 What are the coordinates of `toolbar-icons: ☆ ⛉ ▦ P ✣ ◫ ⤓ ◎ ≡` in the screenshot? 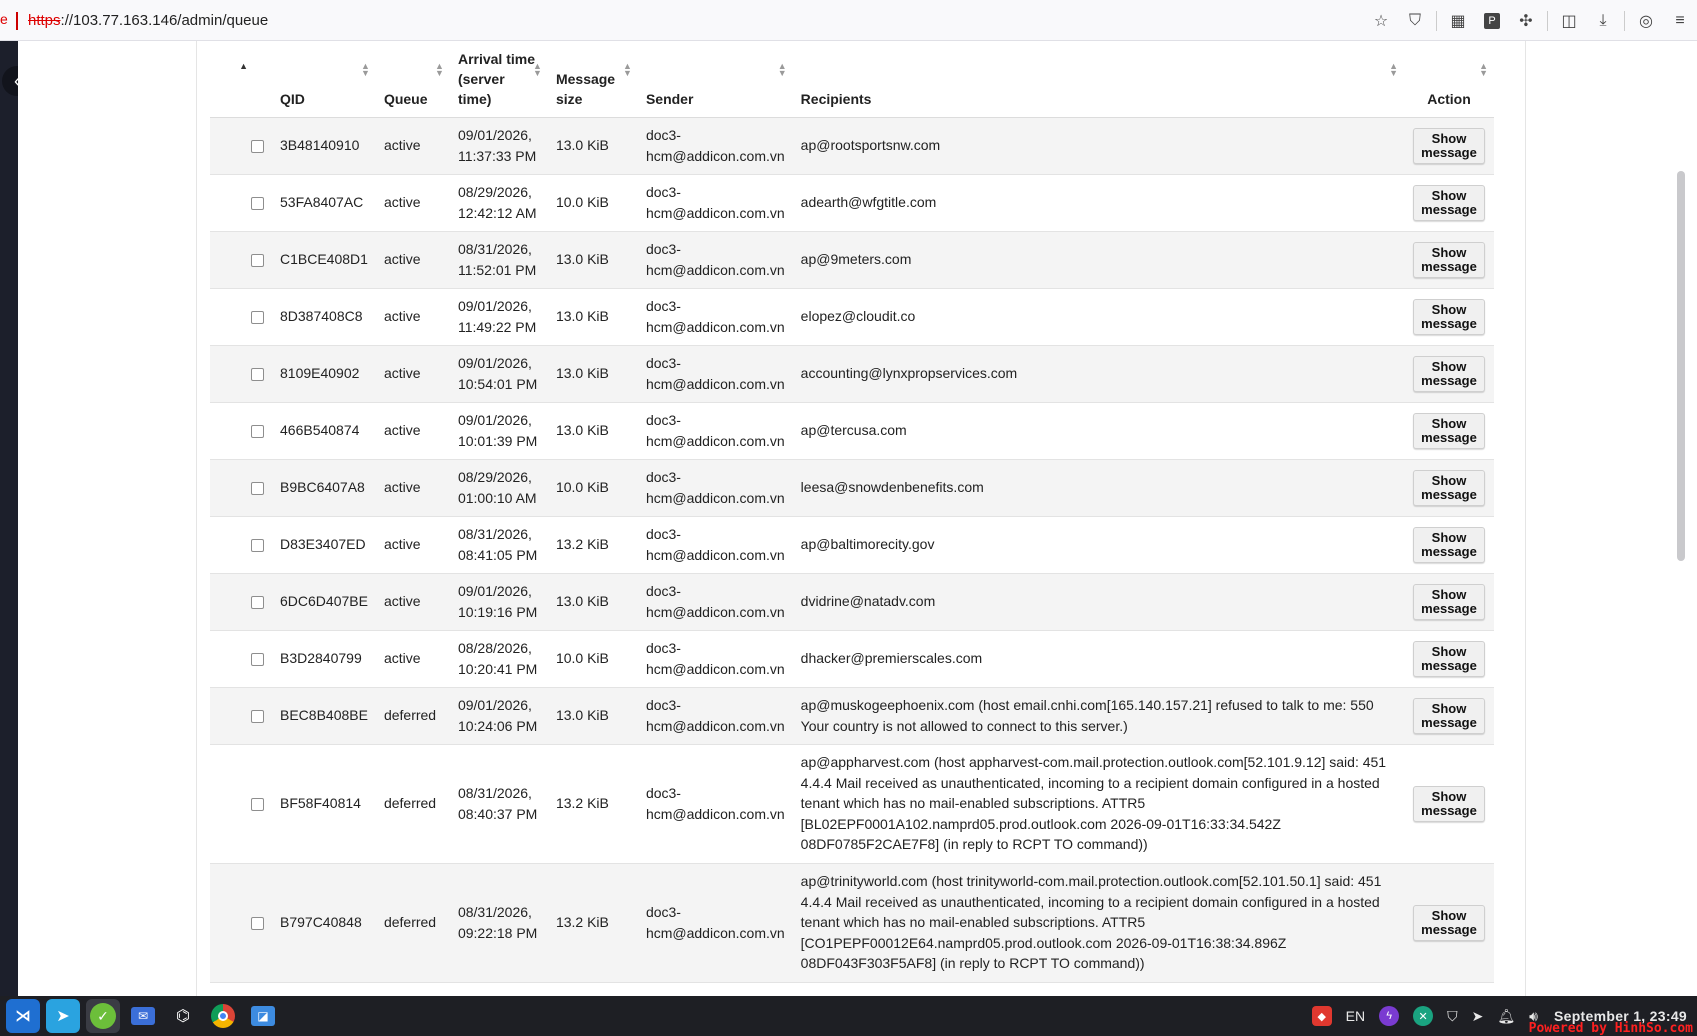 It's located at (1530, 20).